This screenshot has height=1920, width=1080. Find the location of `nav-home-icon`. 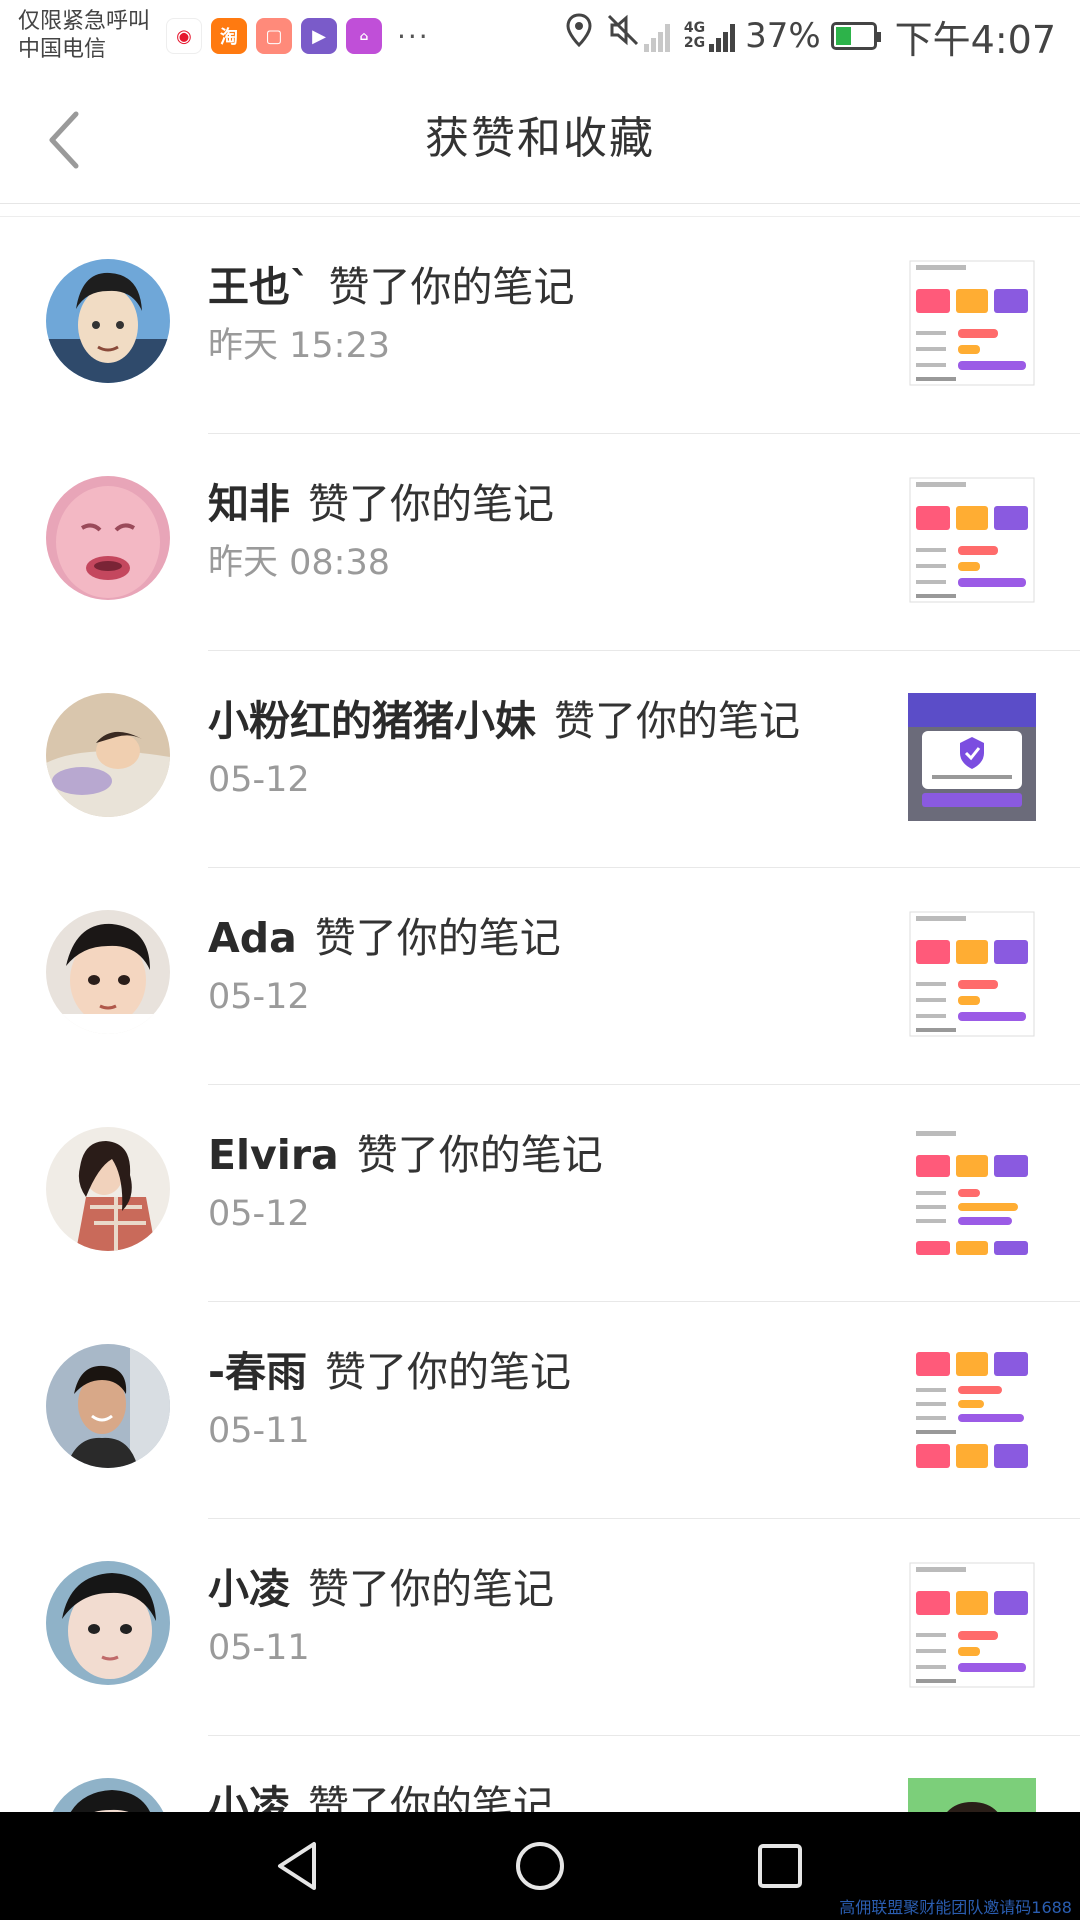

nav-home-icon is located at coordinates (540, 1866).